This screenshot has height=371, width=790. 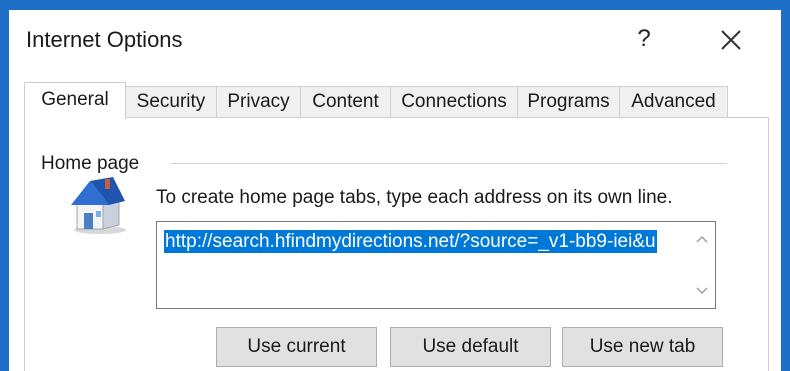 What do you see at coordinates (702, 239) in the screenshot?
I see `scroll-up-icon` at bounding box center [702, 239].